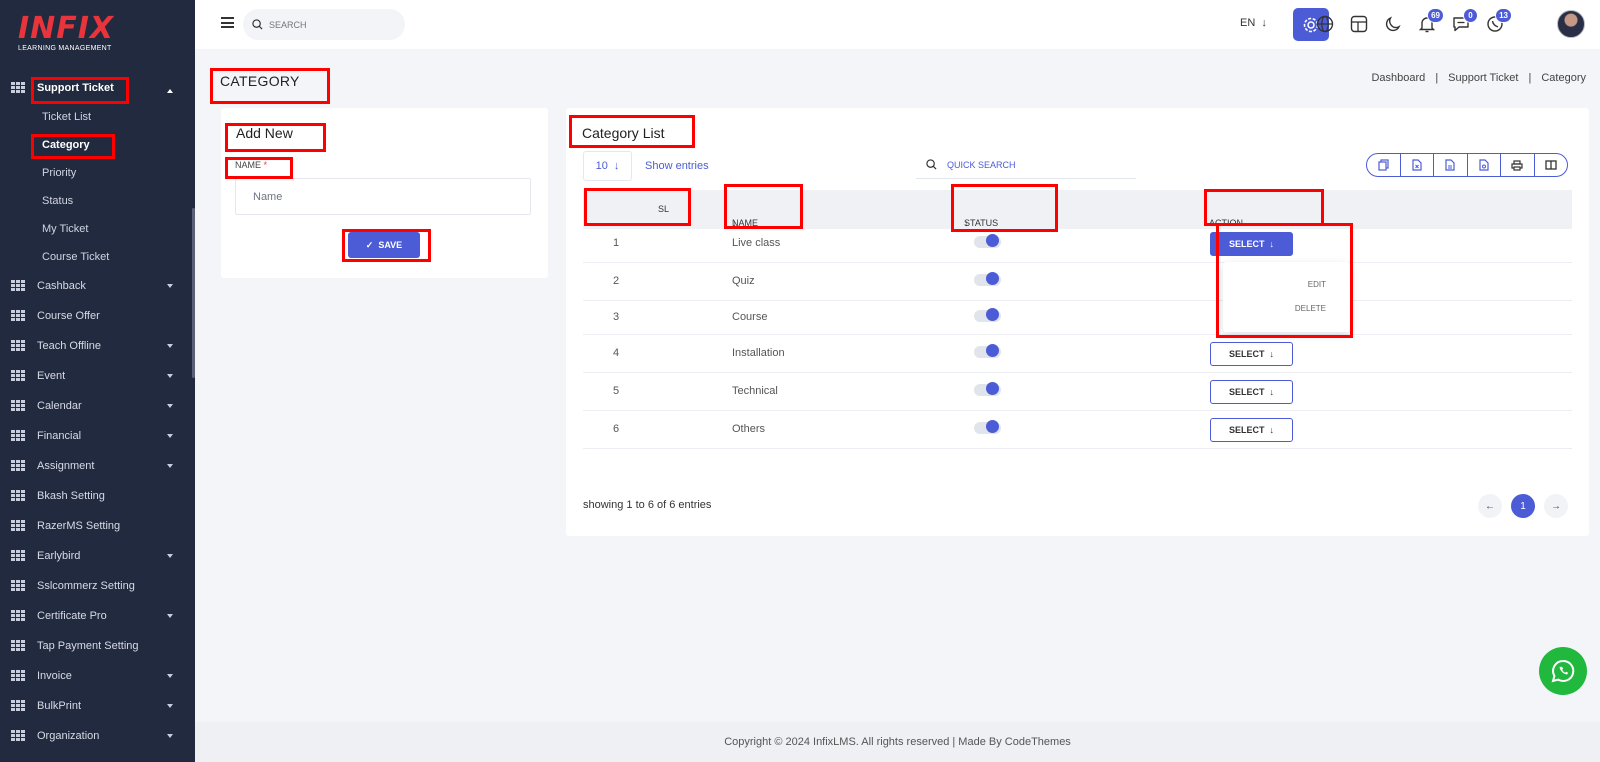 Image resolution: width=1600 pixels, height=762 pixels. What do you see at coordinates (97, 586) in the screenshot?
I see `sidebar-item-sslcommerz-setting: Sslcommerz Setting` at bounding box center [97, 586].